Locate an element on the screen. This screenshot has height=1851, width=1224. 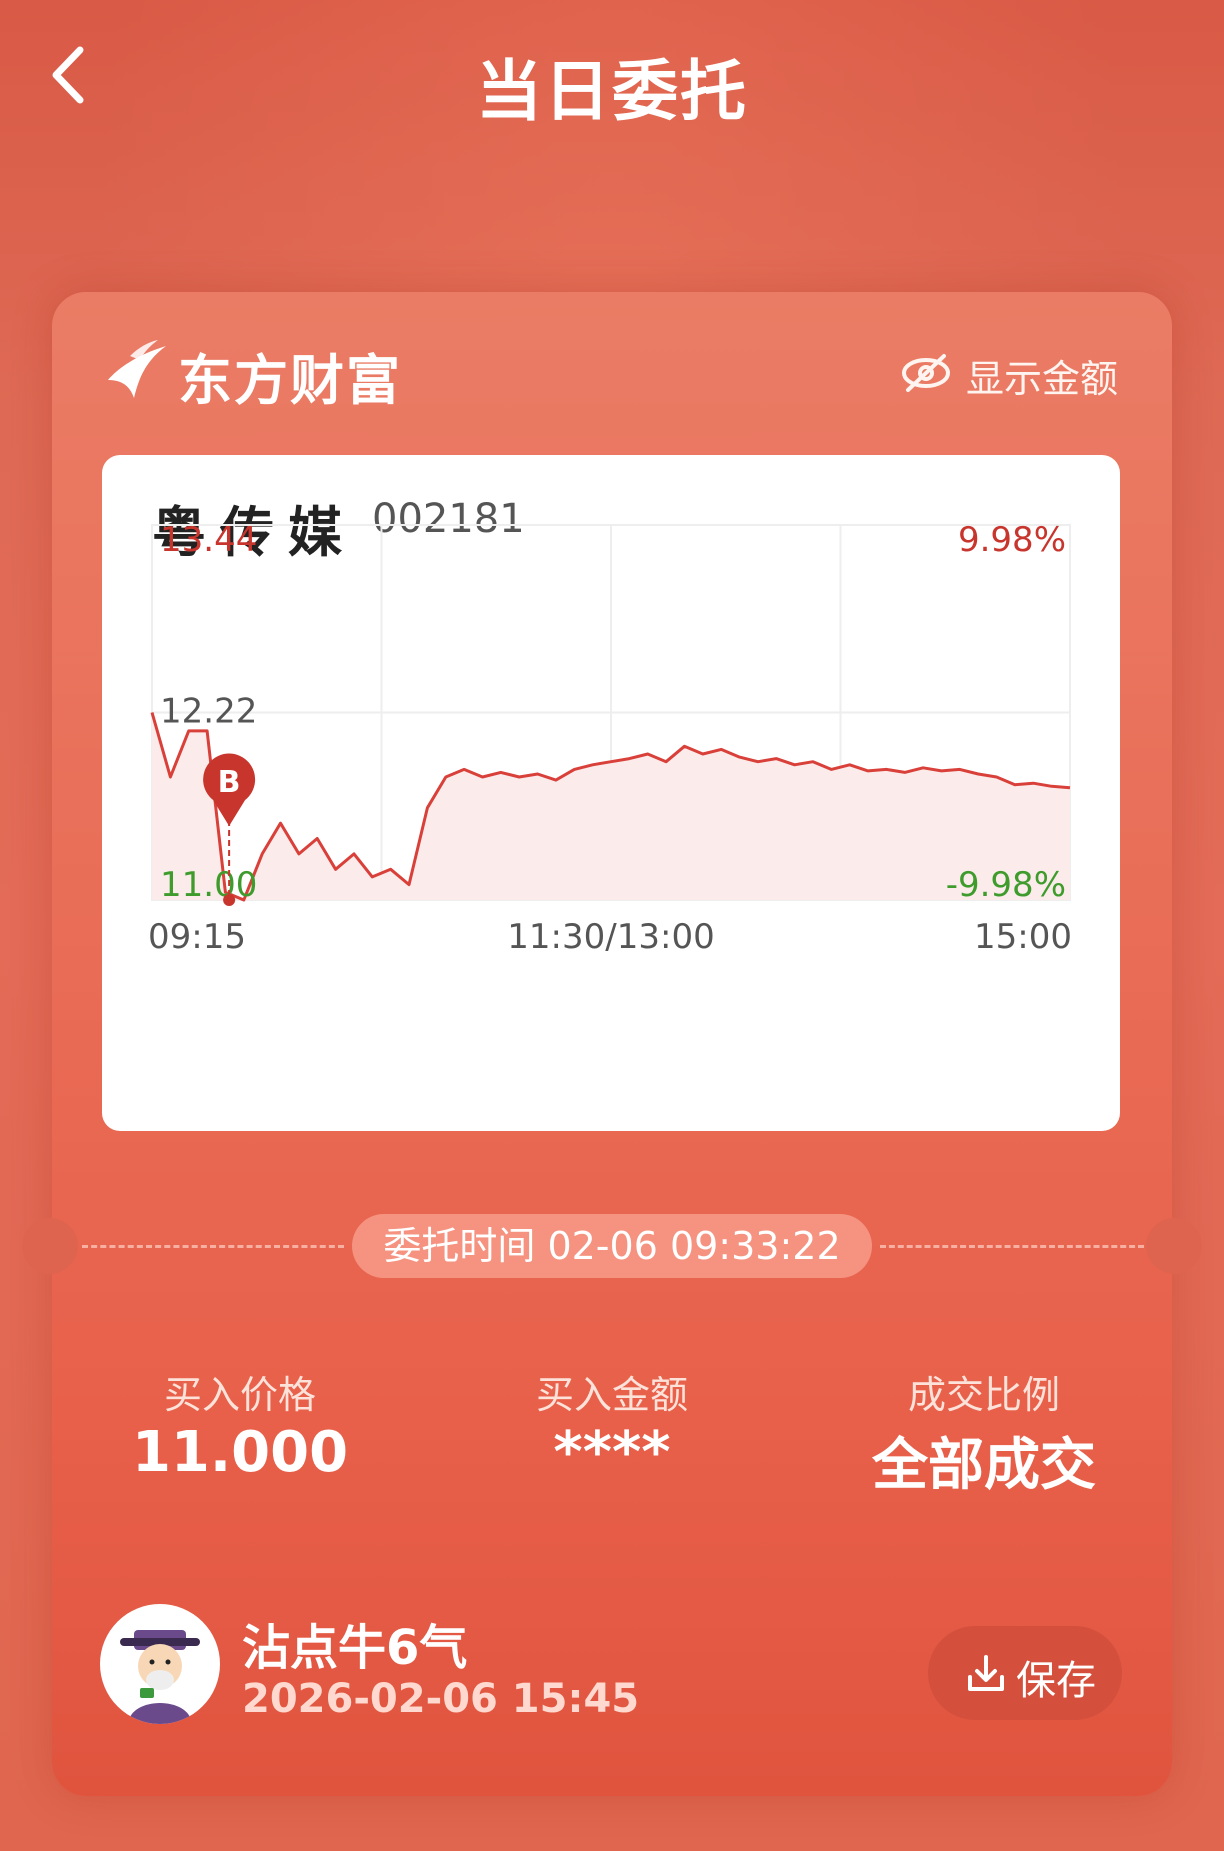
y-tick-top: 13.44 is located at coordinates (208, 540).